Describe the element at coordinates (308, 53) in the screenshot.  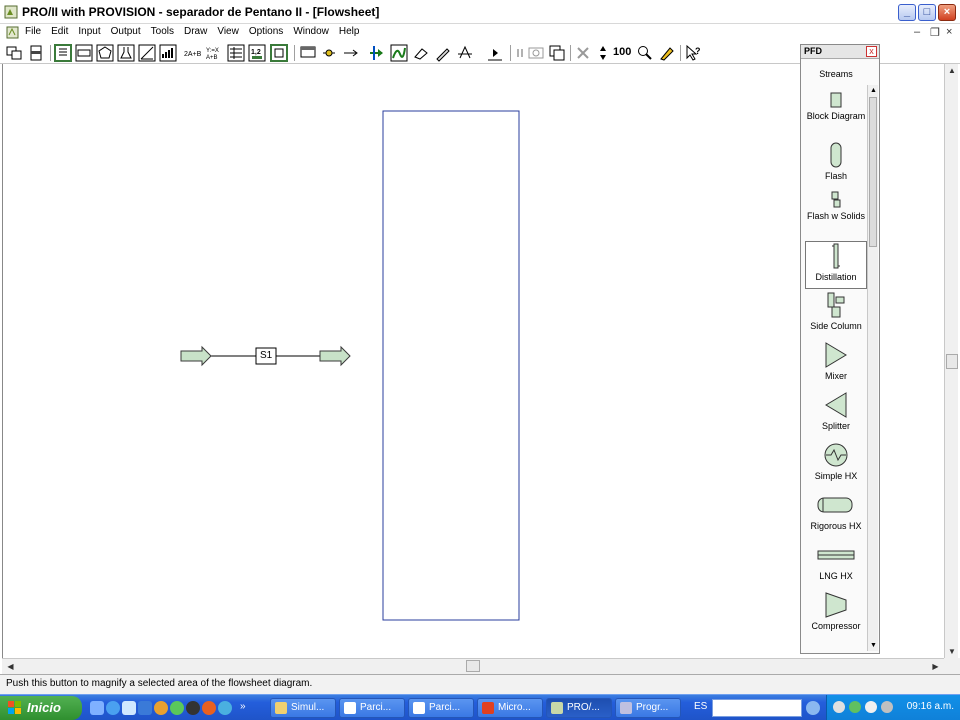
I see `display-icon` at that location.